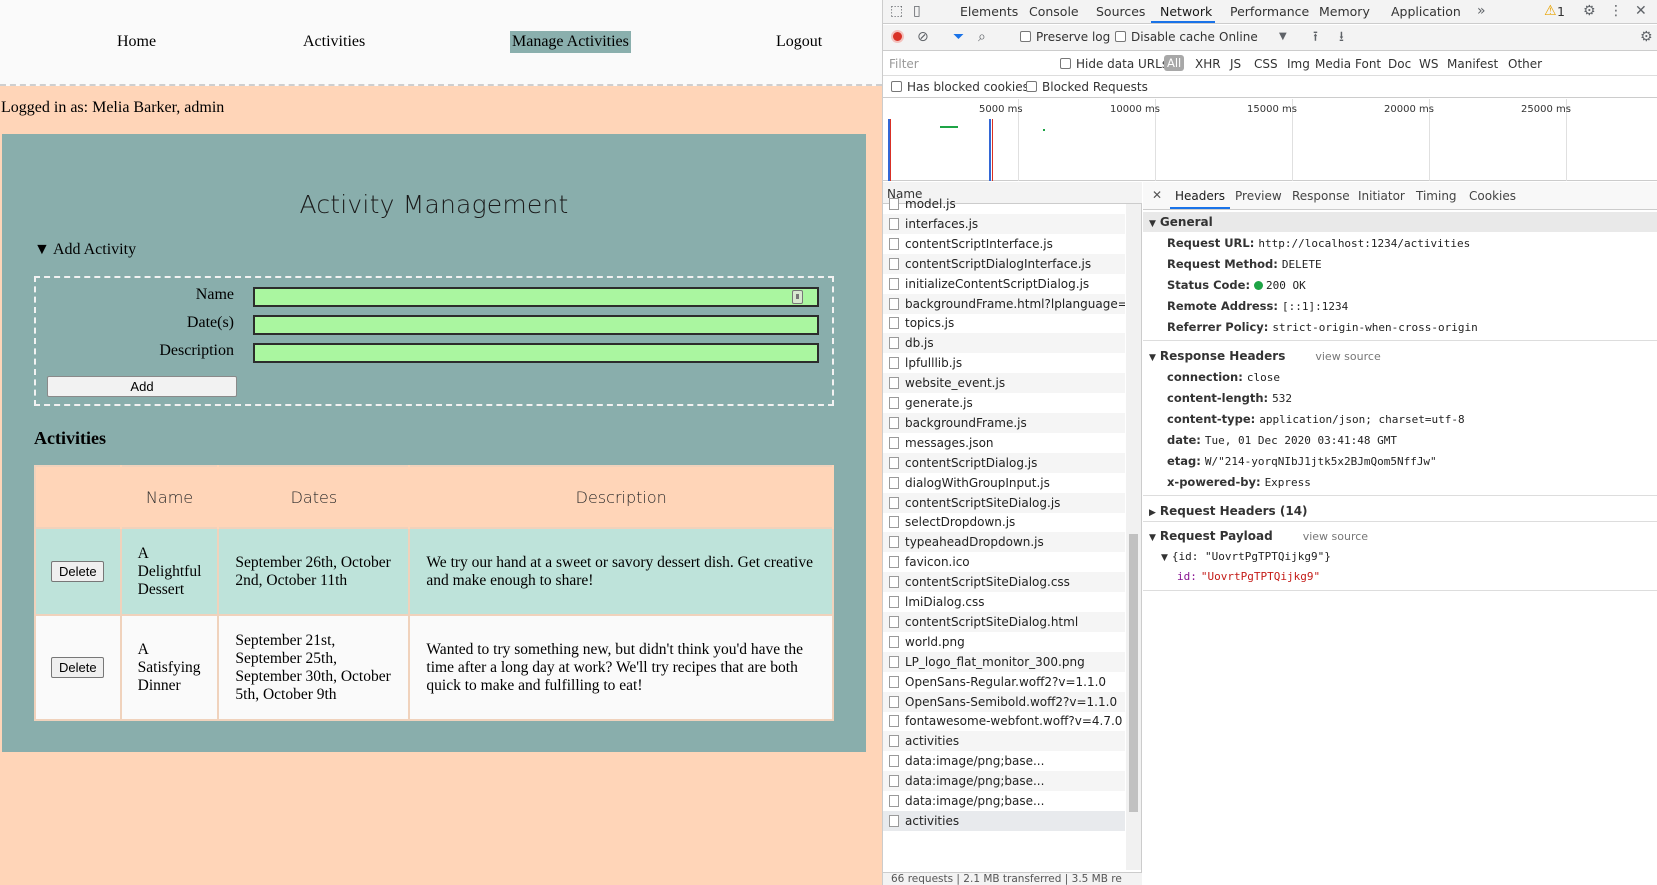  Describe the element at coordinates (1004, 383) in the screenshot. I see `request-row: website_event.js` at that location.